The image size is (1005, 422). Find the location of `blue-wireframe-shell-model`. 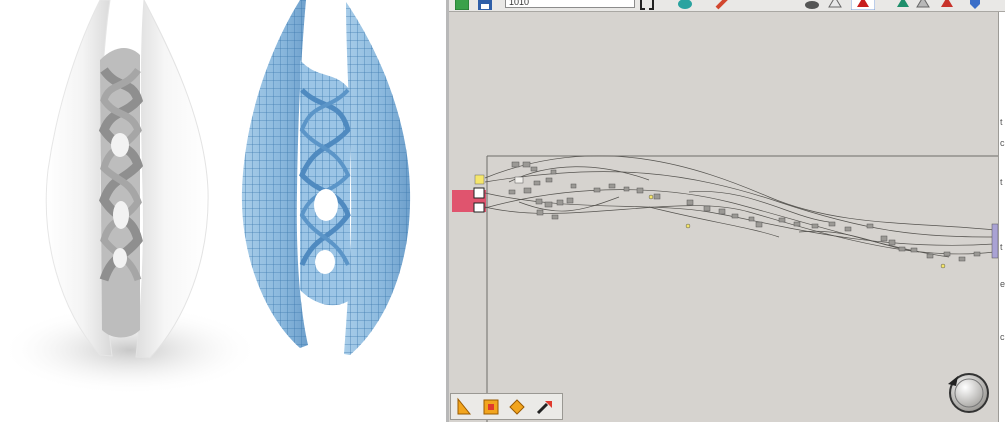

blue-wireframe-shell-model is located at coordinates (326, 177).